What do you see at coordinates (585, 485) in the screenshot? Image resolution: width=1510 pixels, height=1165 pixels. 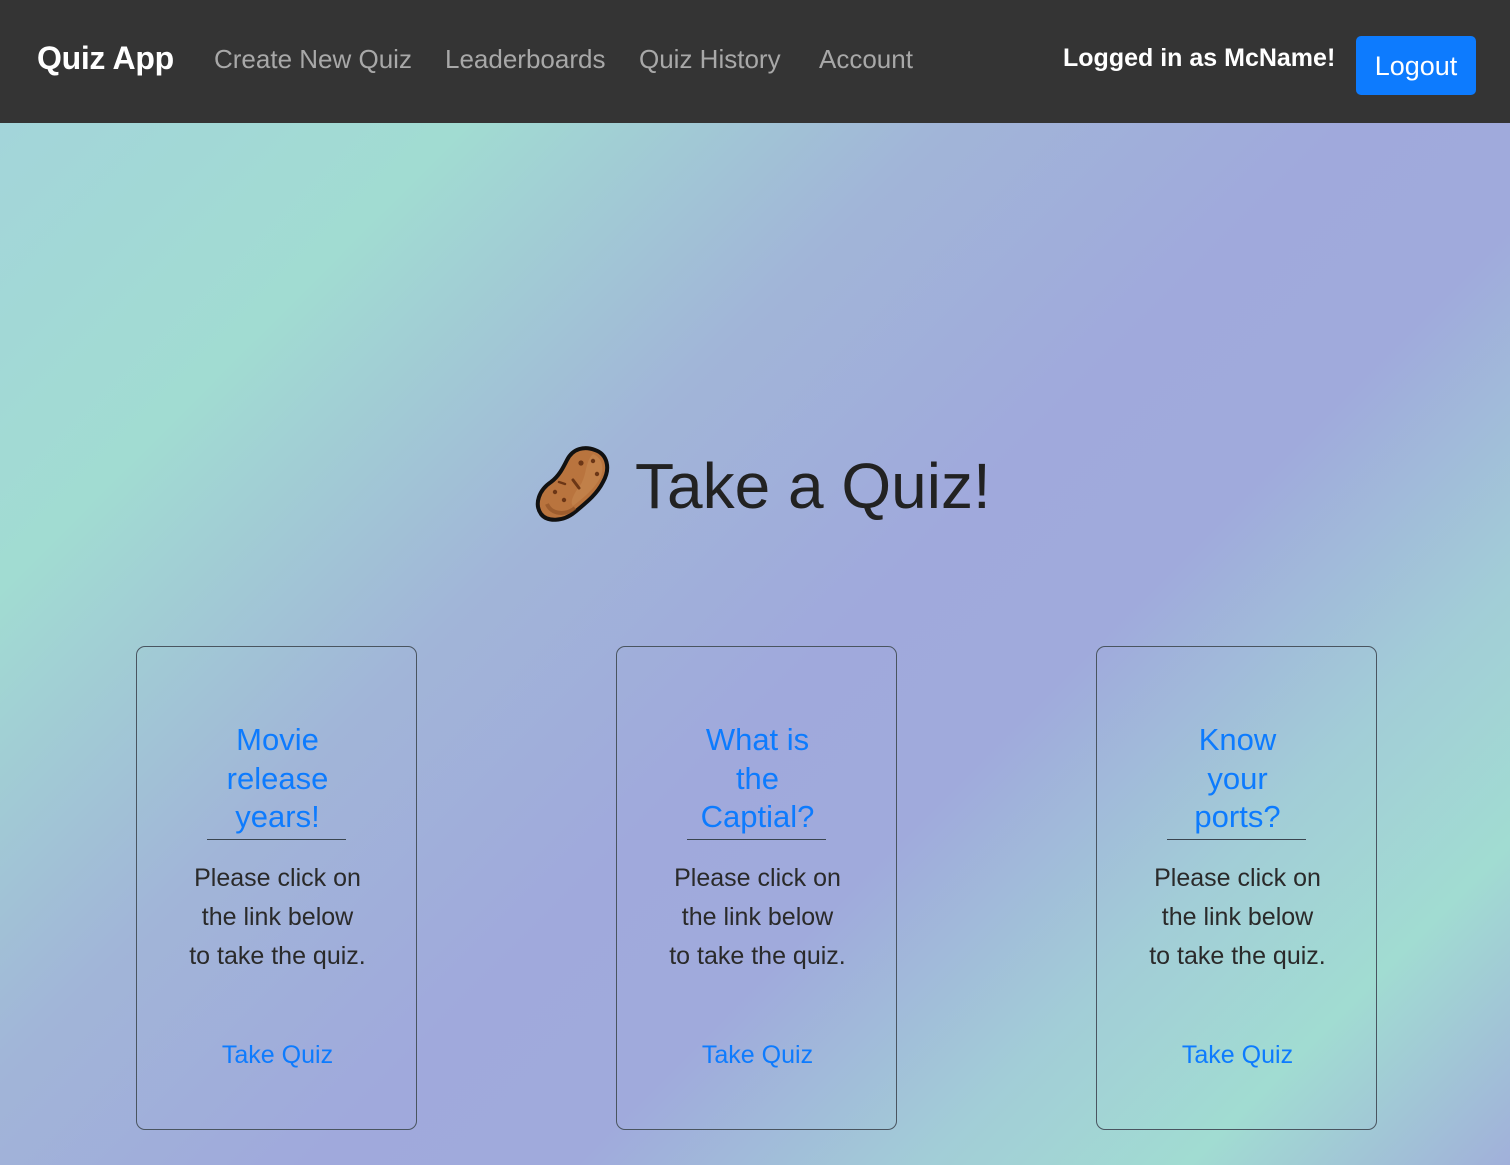 I see `potato-icon` at bounding box center [585, 485].